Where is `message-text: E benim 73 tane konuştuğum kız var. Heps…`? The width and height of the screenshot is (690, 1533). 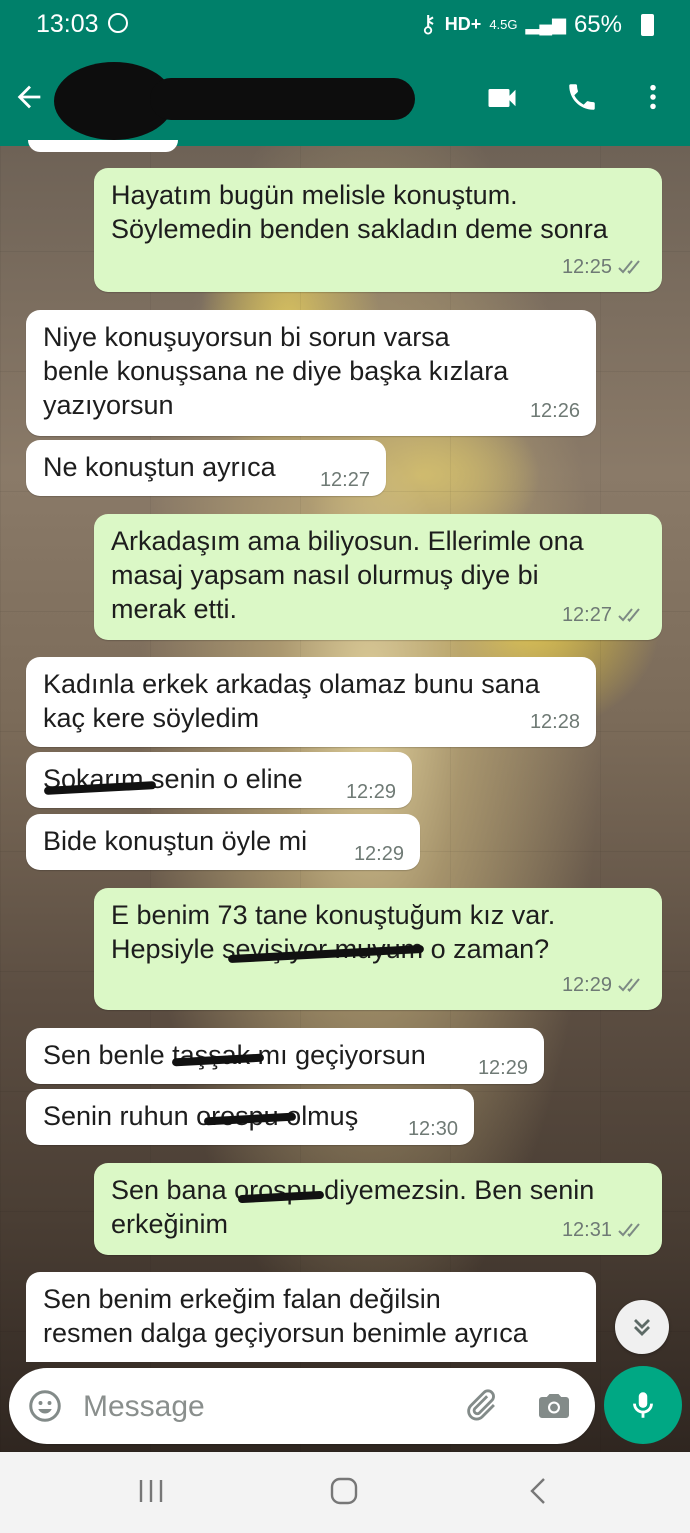
message-text: E benim 73 tane konuştuğum kız var. Heps… is located at coordinates (333, 932).